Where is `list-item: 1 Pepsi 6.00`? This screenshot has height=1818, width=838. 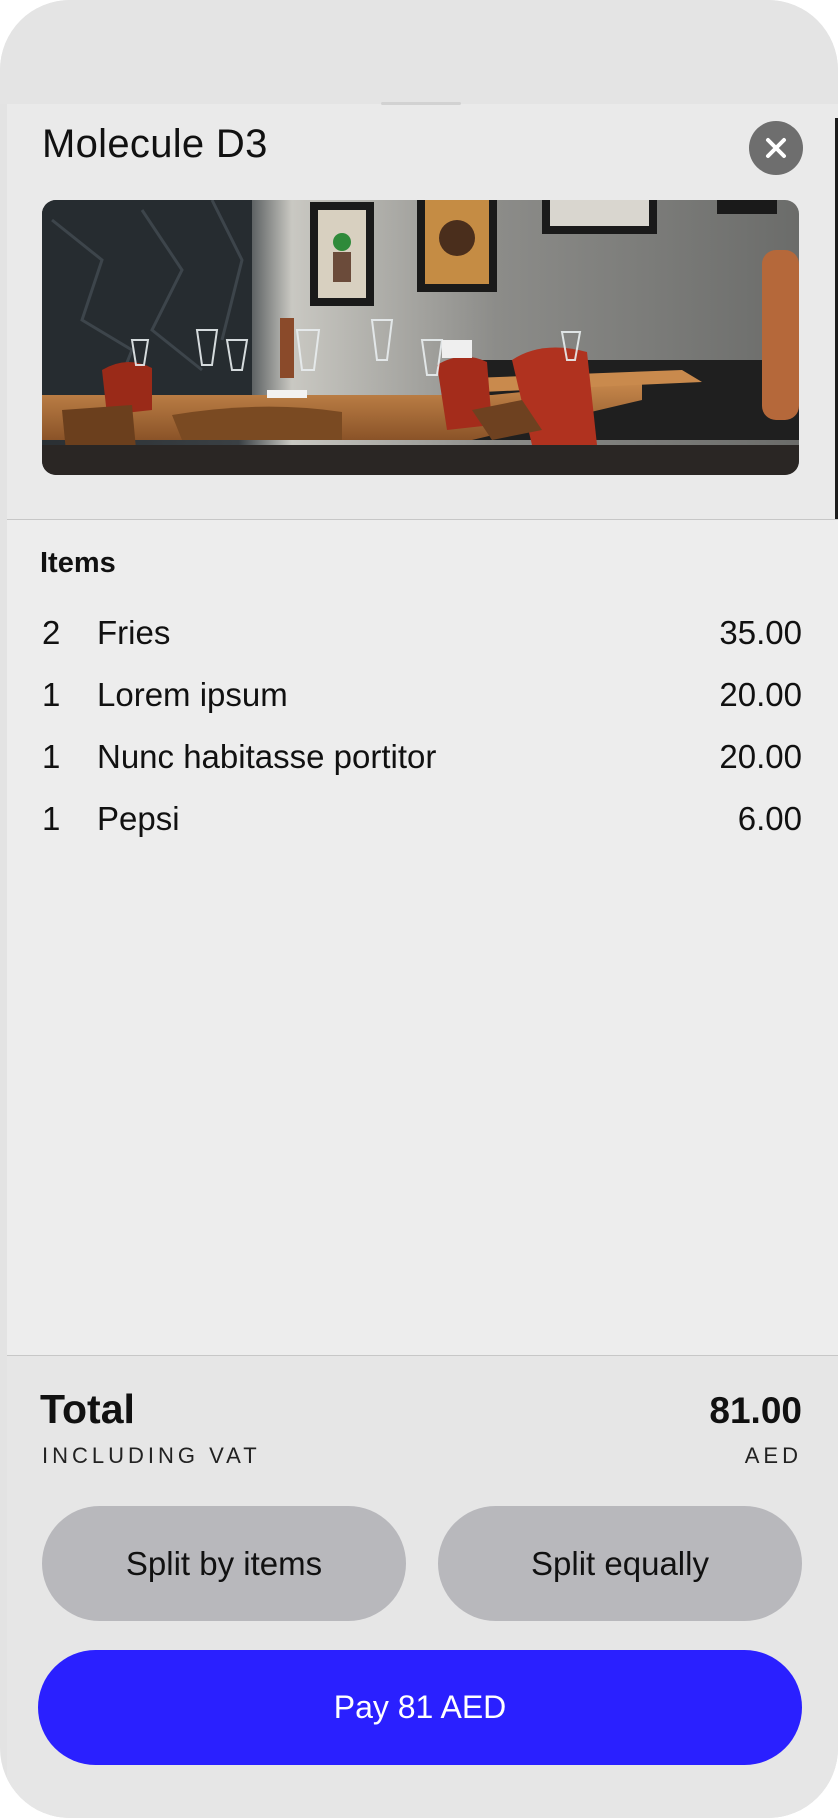 list-item: 1 Pepsi 6.00 is located at coordinates (422, 820).